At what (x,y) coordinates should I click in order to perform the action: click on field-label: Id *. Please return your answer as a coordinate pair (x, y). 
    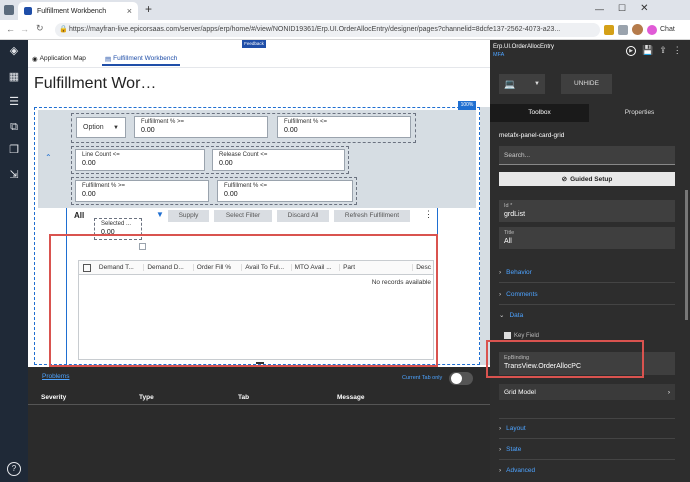
    Looking at the image, I should click on (508, 206).